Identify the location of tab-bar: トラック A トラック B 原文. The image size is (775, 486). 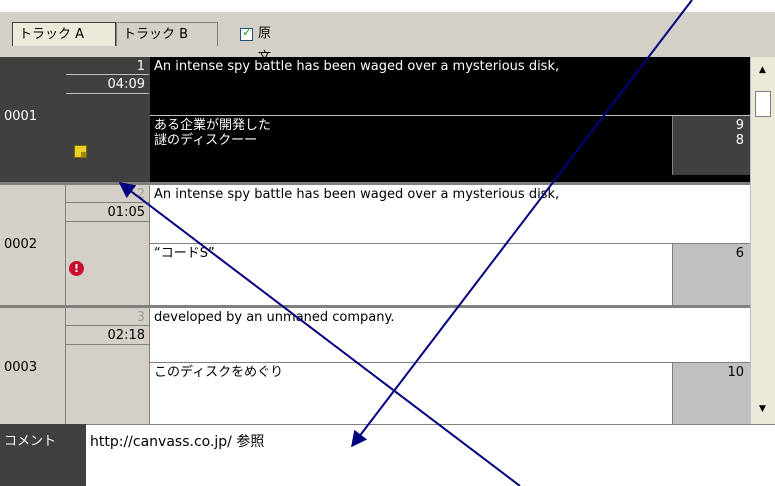
(387, 38).